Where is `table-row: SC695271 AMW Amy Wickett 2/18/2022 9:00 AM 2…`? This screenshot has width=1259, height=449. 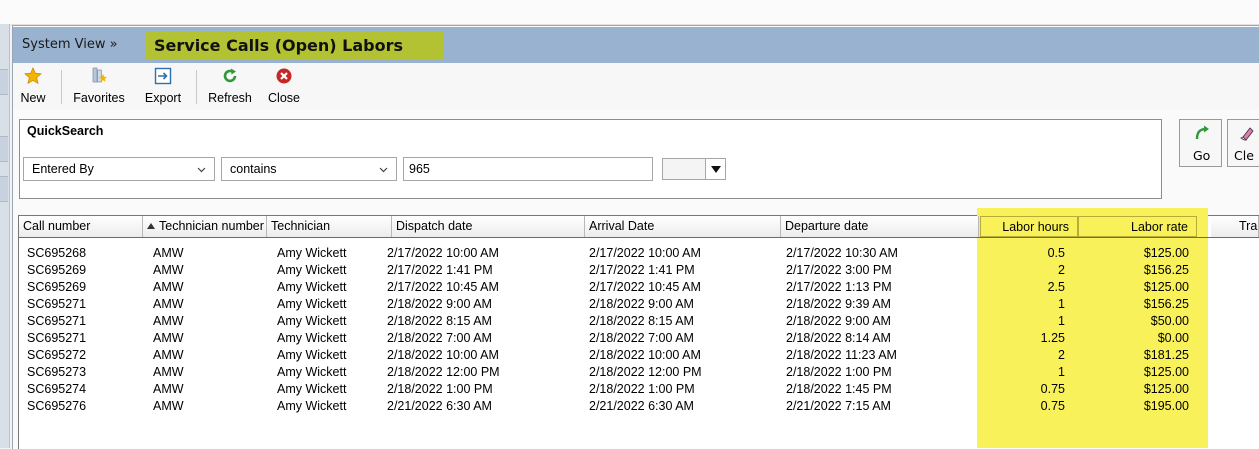 table-row: SC695271 AMW Amy Wickett 2/18/2022 9:00 AM 2… is located at coordinates (639, 304).